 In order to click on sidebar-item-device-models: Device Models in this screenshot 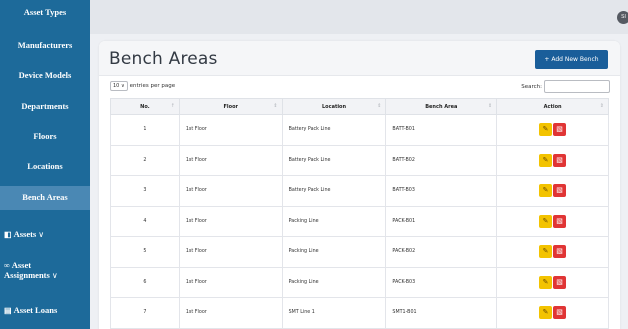, I will do `click(45, 77)`.